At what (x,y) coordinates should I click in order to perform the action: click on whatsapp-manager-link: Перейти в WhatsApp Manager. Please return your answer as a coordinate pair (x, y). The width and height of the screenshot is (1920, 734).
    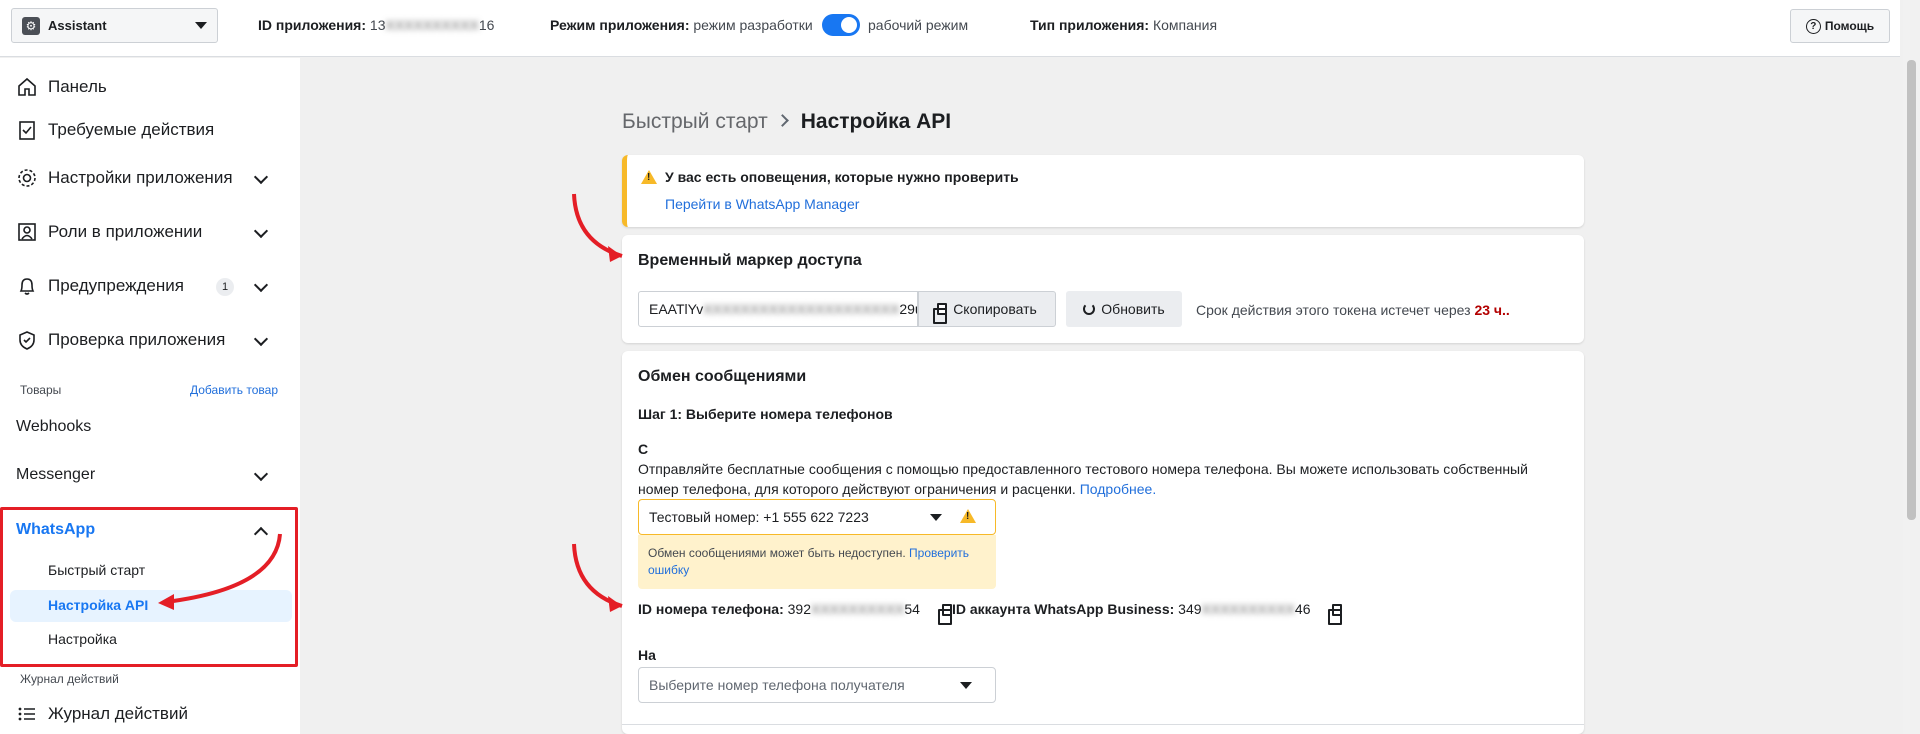
    Looking at the image, I should click on (762, 204).